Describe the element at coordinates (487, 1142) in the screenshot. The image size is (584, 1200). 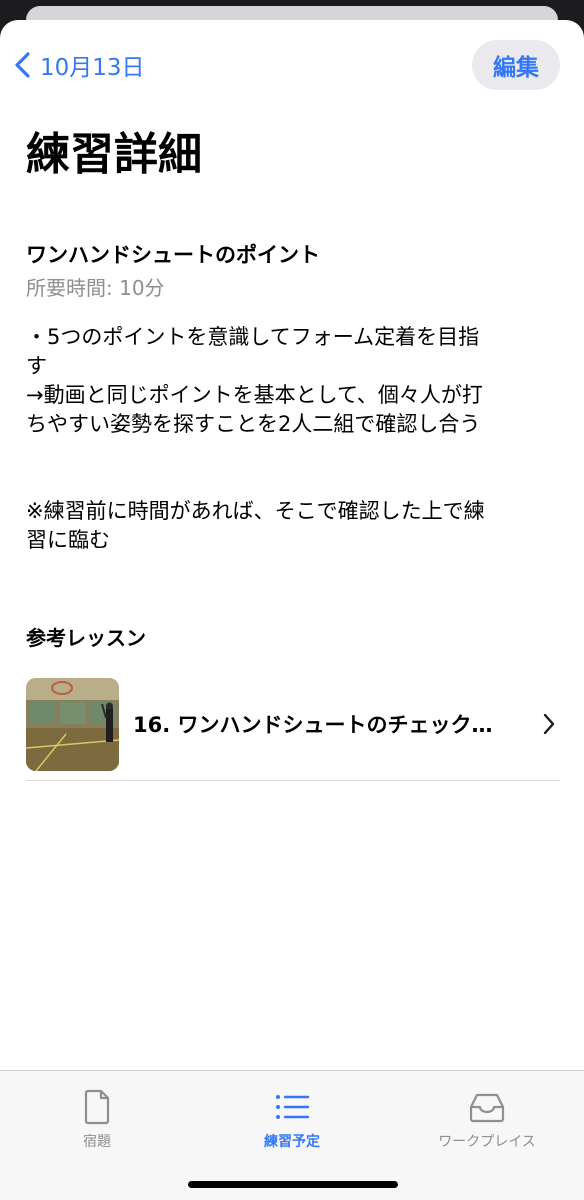
I see `tab-label: ワークプレイス` at that location.